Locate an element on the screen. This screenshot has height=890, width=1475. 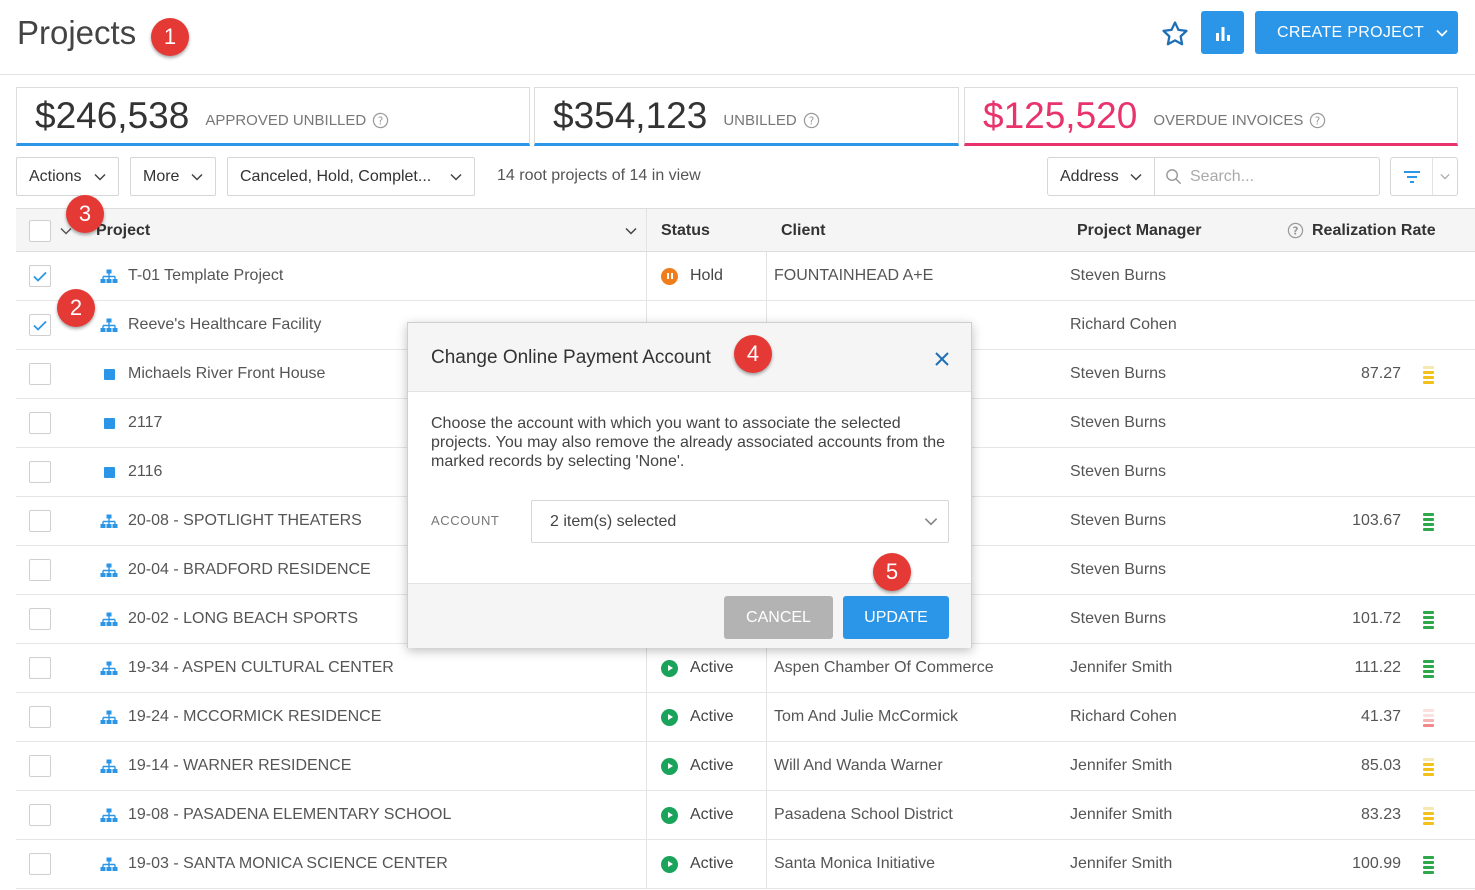
client-cell: Santa Monica Initiative is located at coordinates (854, 863).